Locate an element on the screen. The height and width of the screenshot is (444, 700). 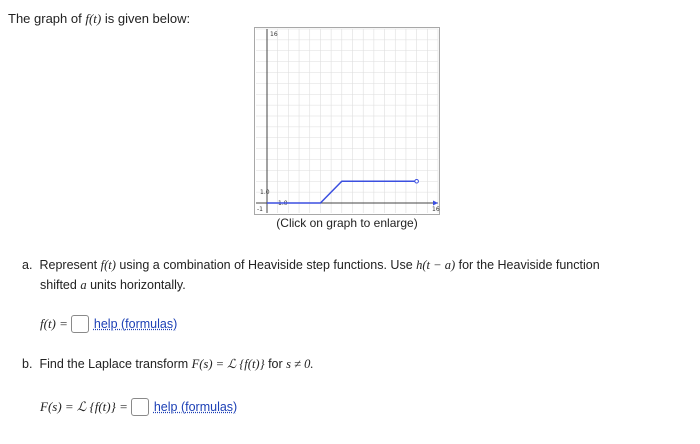
header-prefix: The graph of is located at coordinates (45, 18).